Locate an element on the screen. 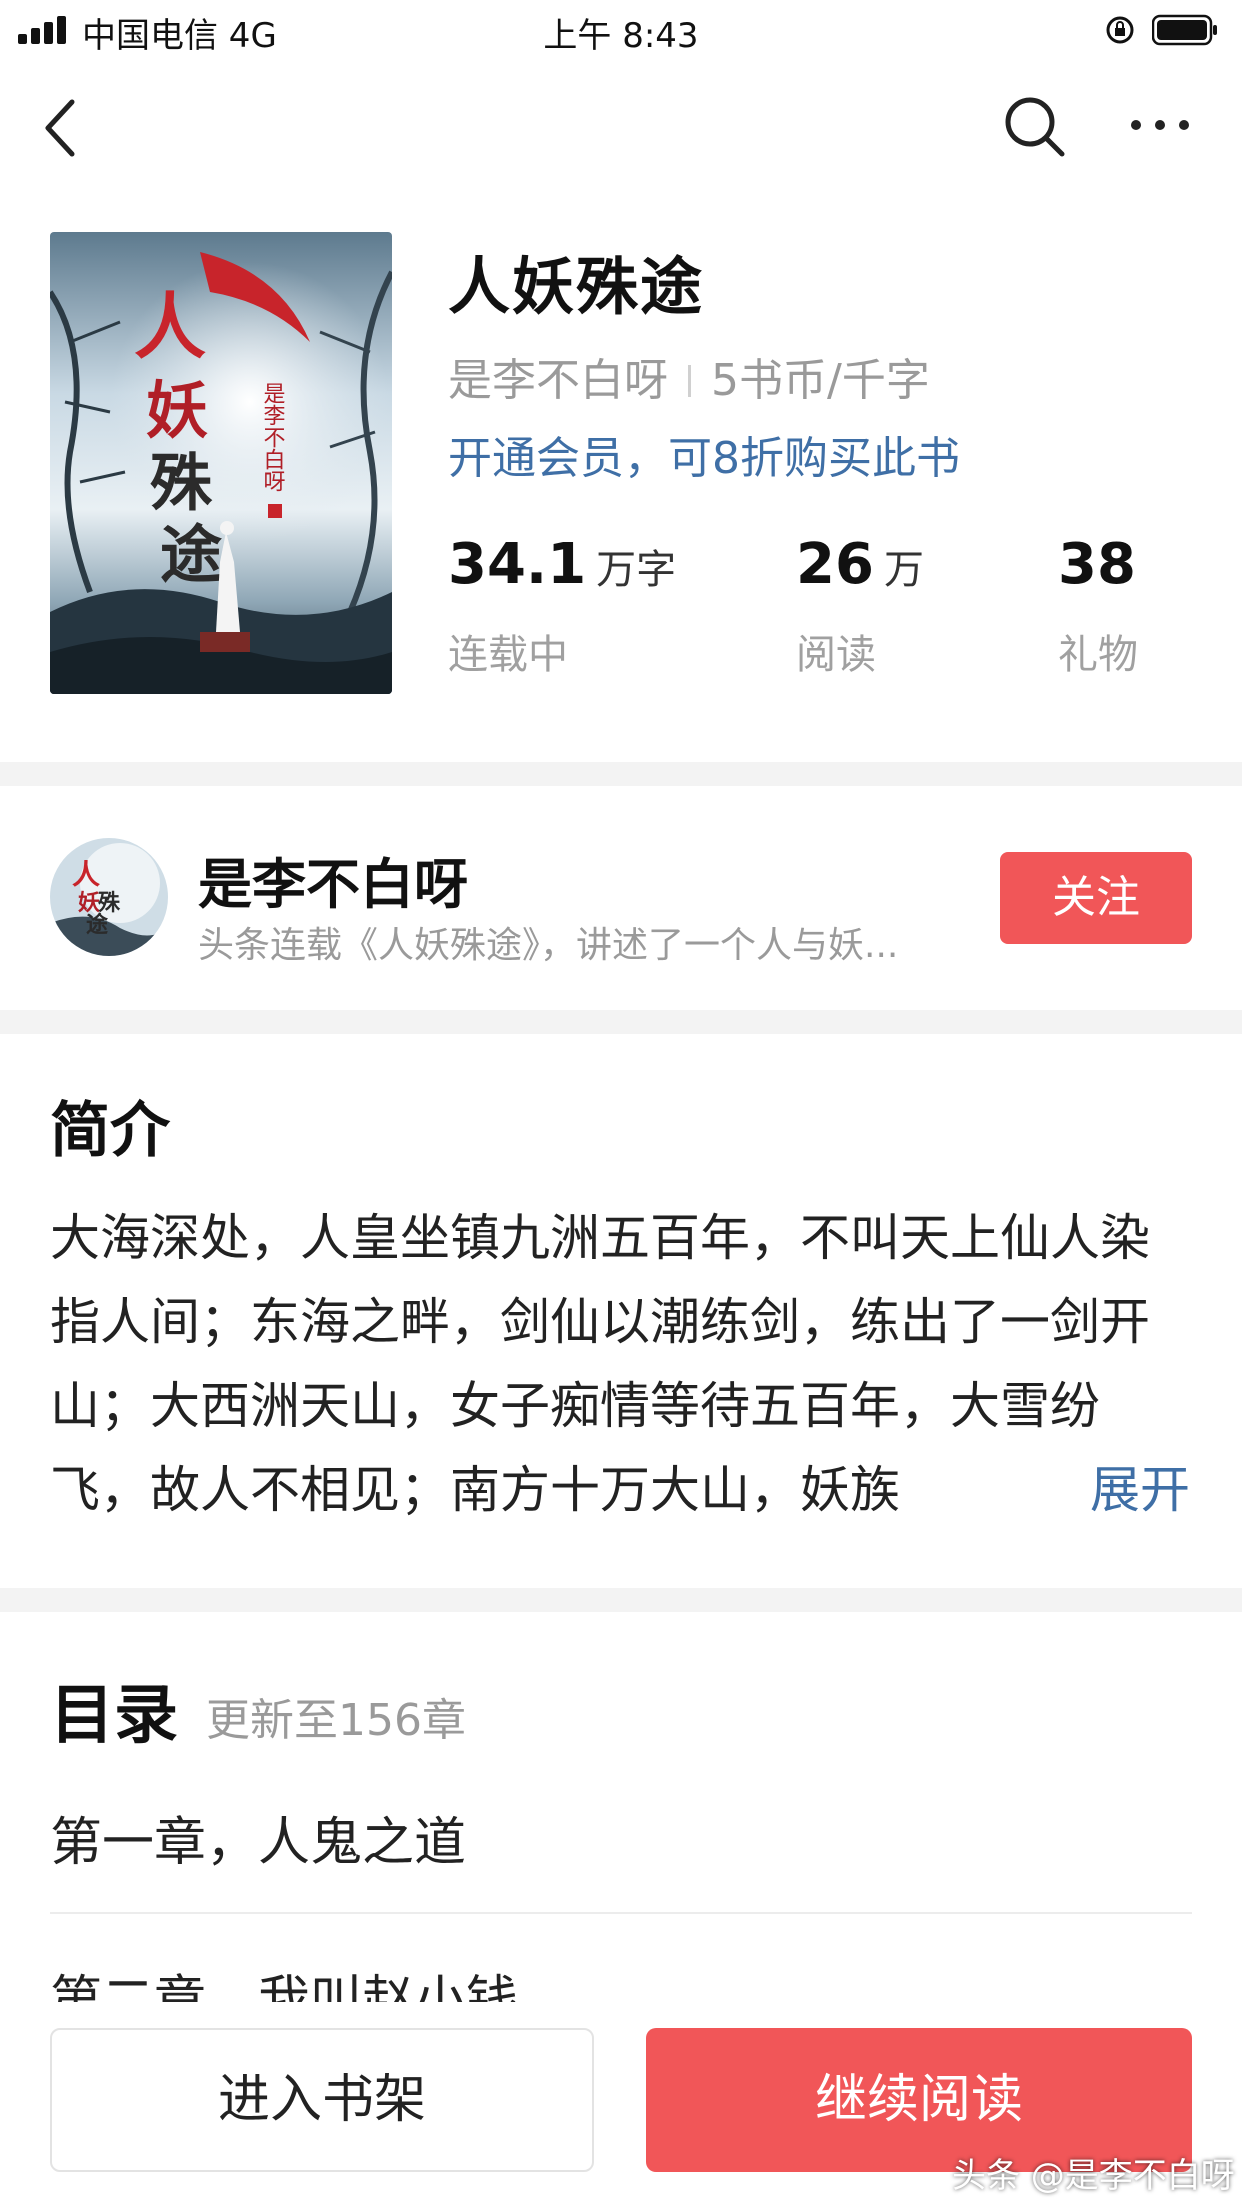 This screenshot has width=1242, height=2208. book-cover: 人 妖 殊 途 是李不白呀 is located at coordinates (221, 463).